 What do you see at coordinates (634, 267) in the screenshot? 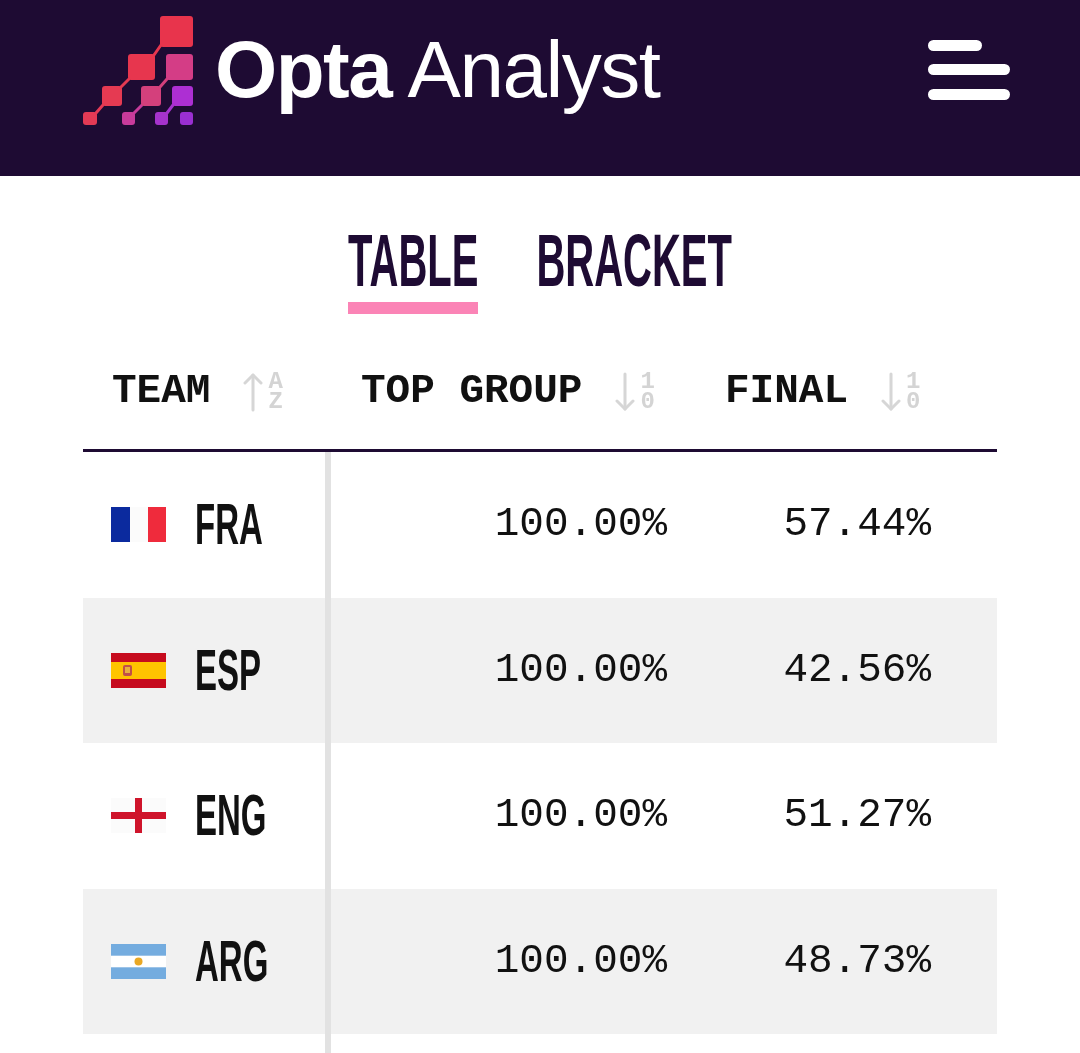
I see `tab: BRACKET` at bounding box center [634, 267].